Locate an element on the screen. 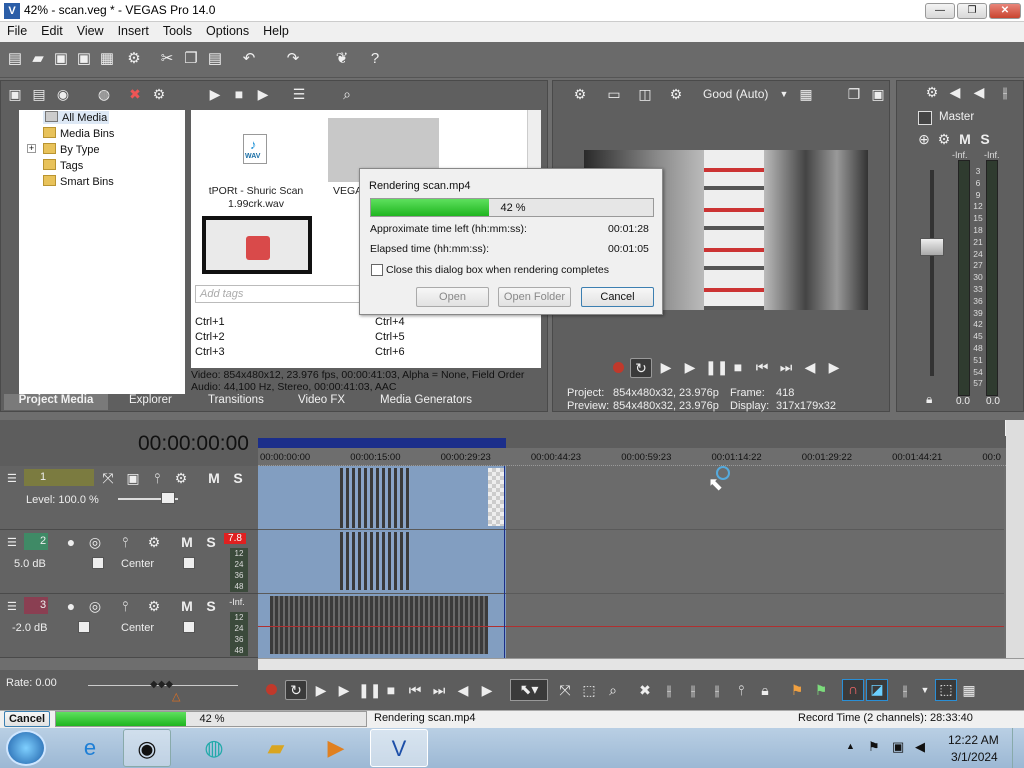 This screenshot has height=768, width=1024. tray-expand-icon: ▲ is located at coordinates (850, 746).